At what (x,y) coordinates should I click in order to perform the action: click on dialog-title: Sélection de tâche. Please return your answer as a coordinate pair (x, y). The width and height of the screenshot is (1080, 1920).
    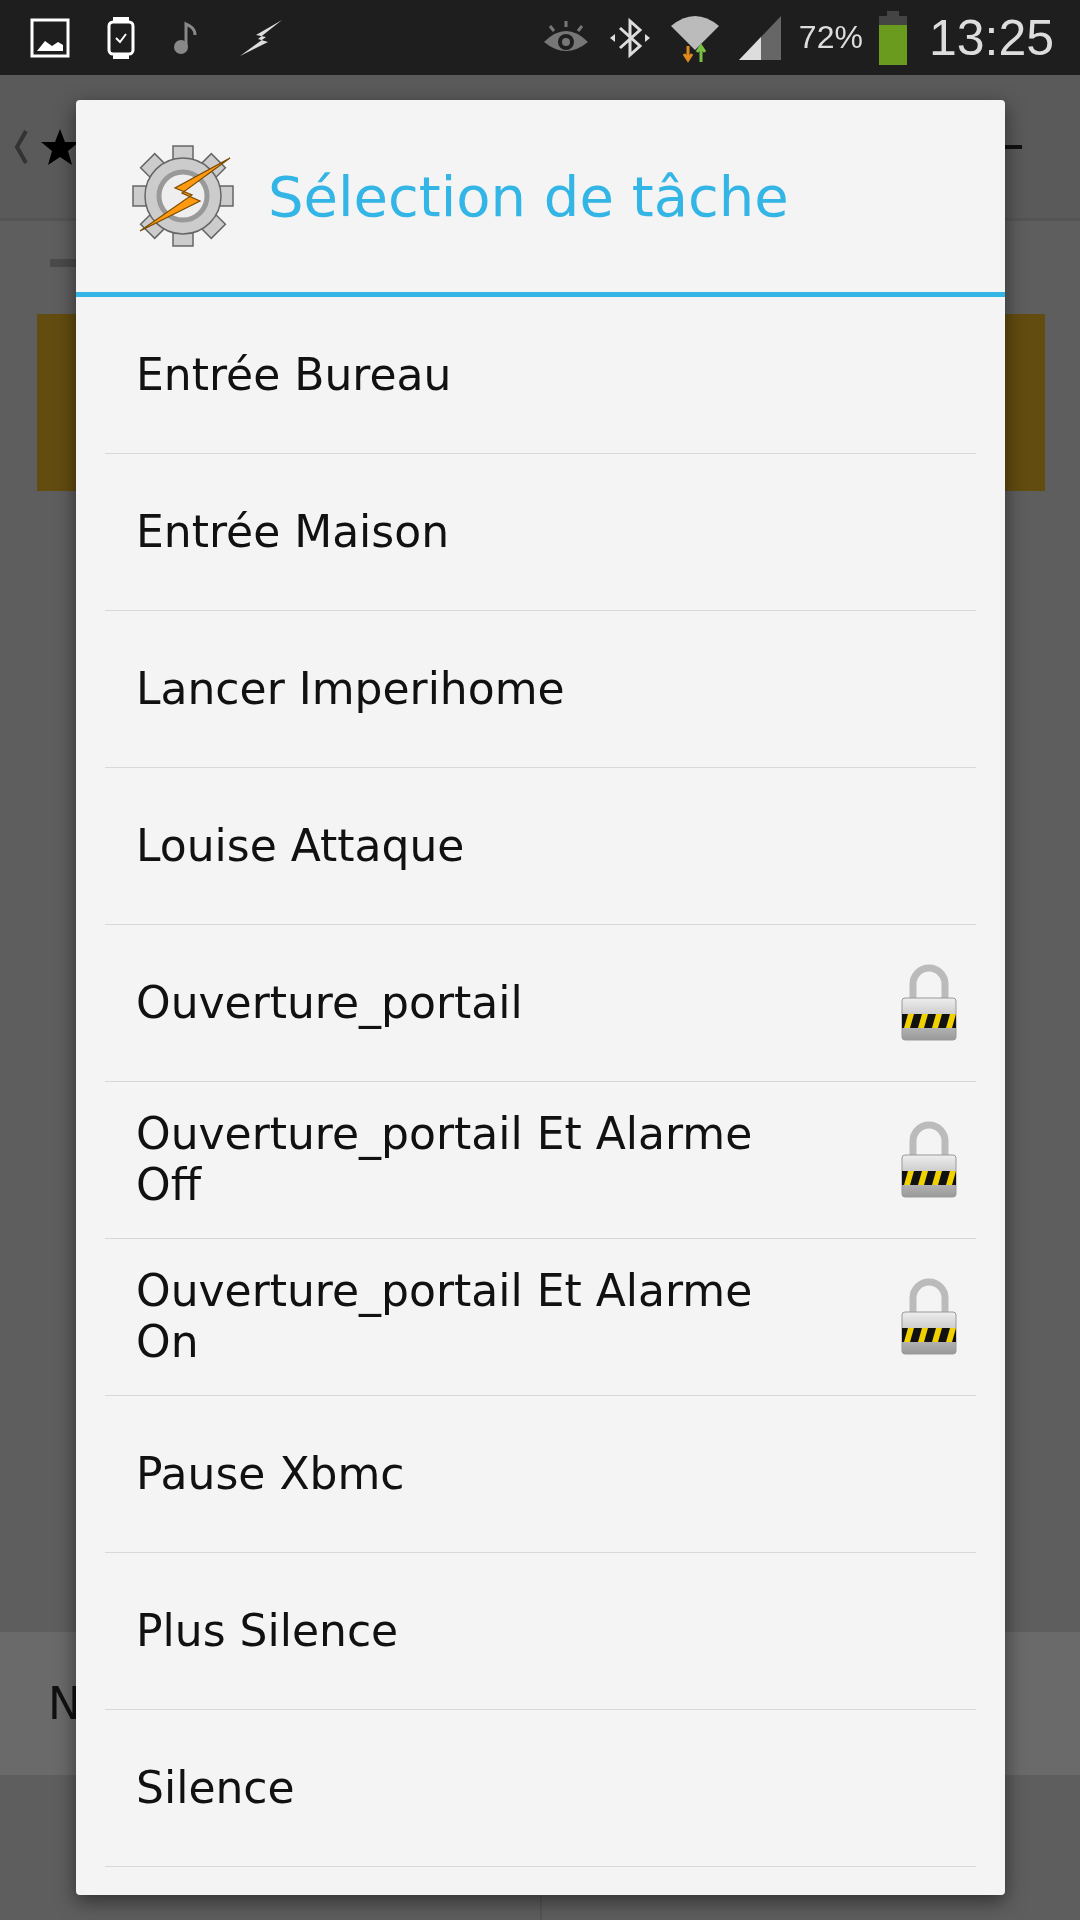
    Looking at the image, I should click on (528, 196).